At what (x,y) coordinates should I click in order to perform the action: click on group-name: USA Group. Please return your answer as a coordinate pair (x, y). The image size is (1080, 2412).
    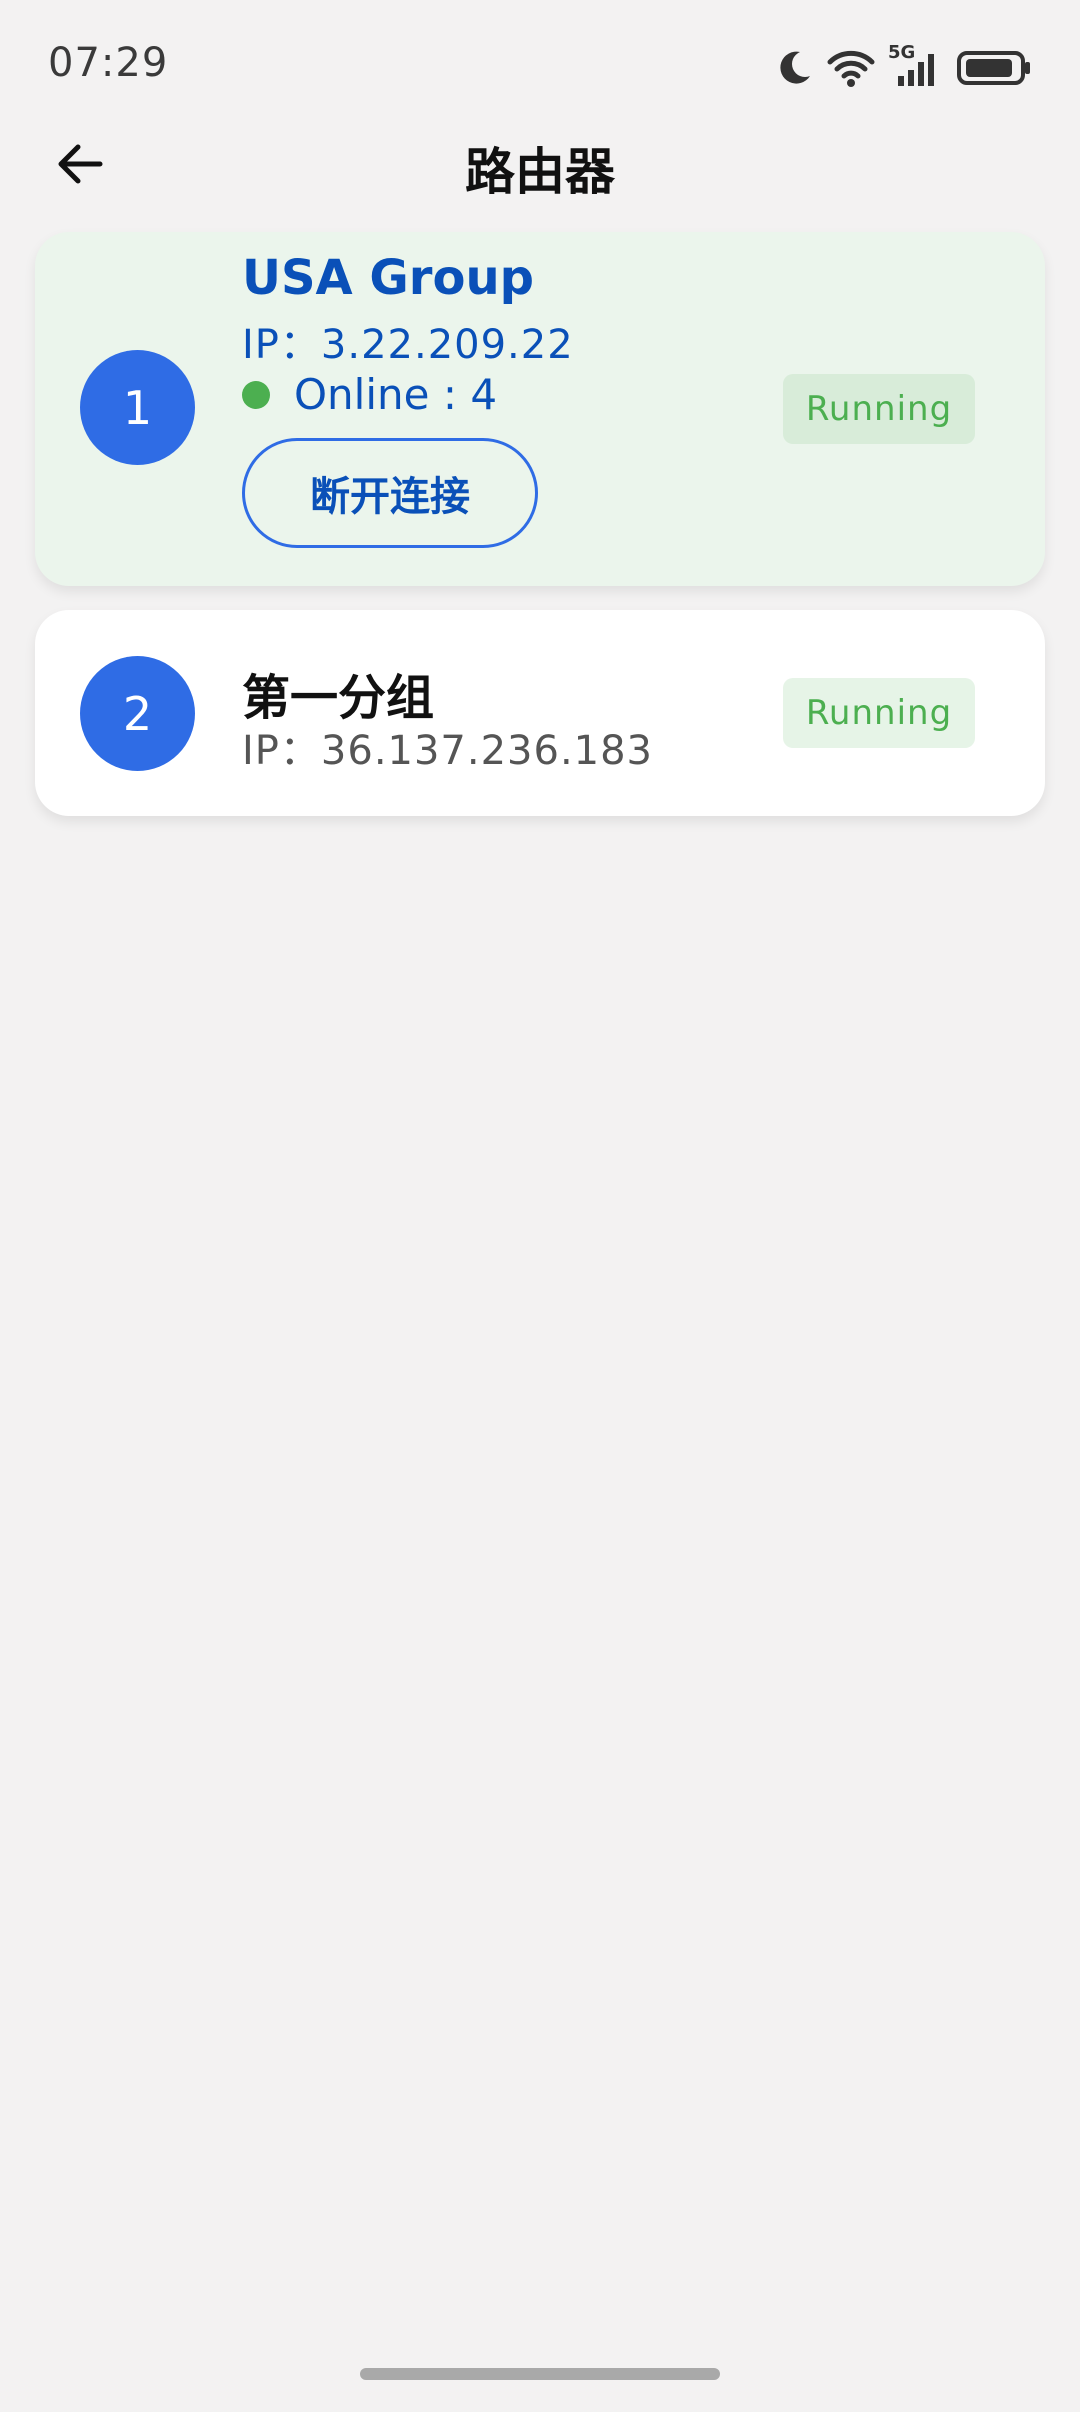
    Looking at the image, I should click on (388, 278).